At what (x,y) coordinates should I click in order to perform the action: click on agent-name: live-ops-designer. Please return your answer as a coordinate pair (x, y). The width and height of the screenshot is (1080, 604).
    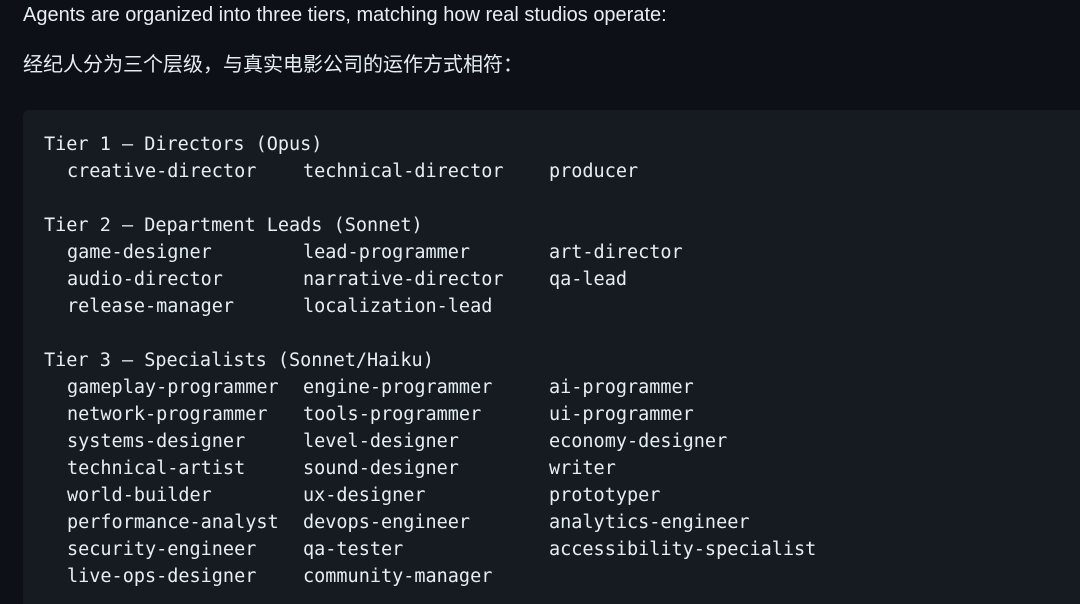
    Looking at the image, I should click on (162, 576).